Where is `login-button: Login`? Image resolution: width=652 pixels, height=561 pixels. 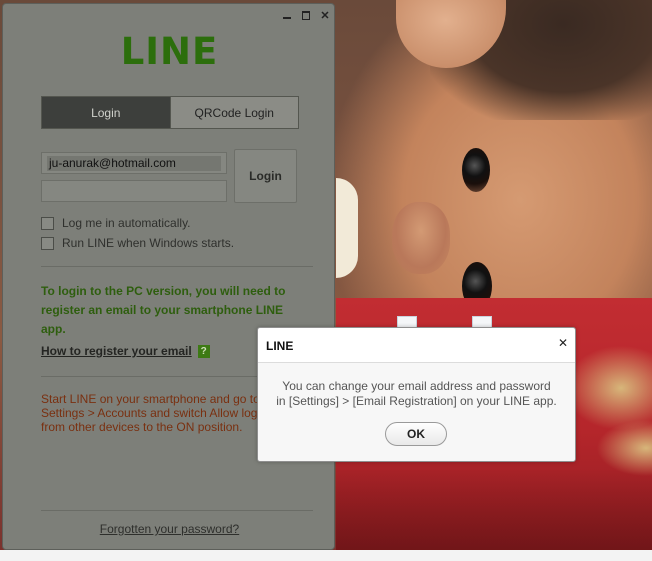
login-button: Login is located at coordinates (265, 176).